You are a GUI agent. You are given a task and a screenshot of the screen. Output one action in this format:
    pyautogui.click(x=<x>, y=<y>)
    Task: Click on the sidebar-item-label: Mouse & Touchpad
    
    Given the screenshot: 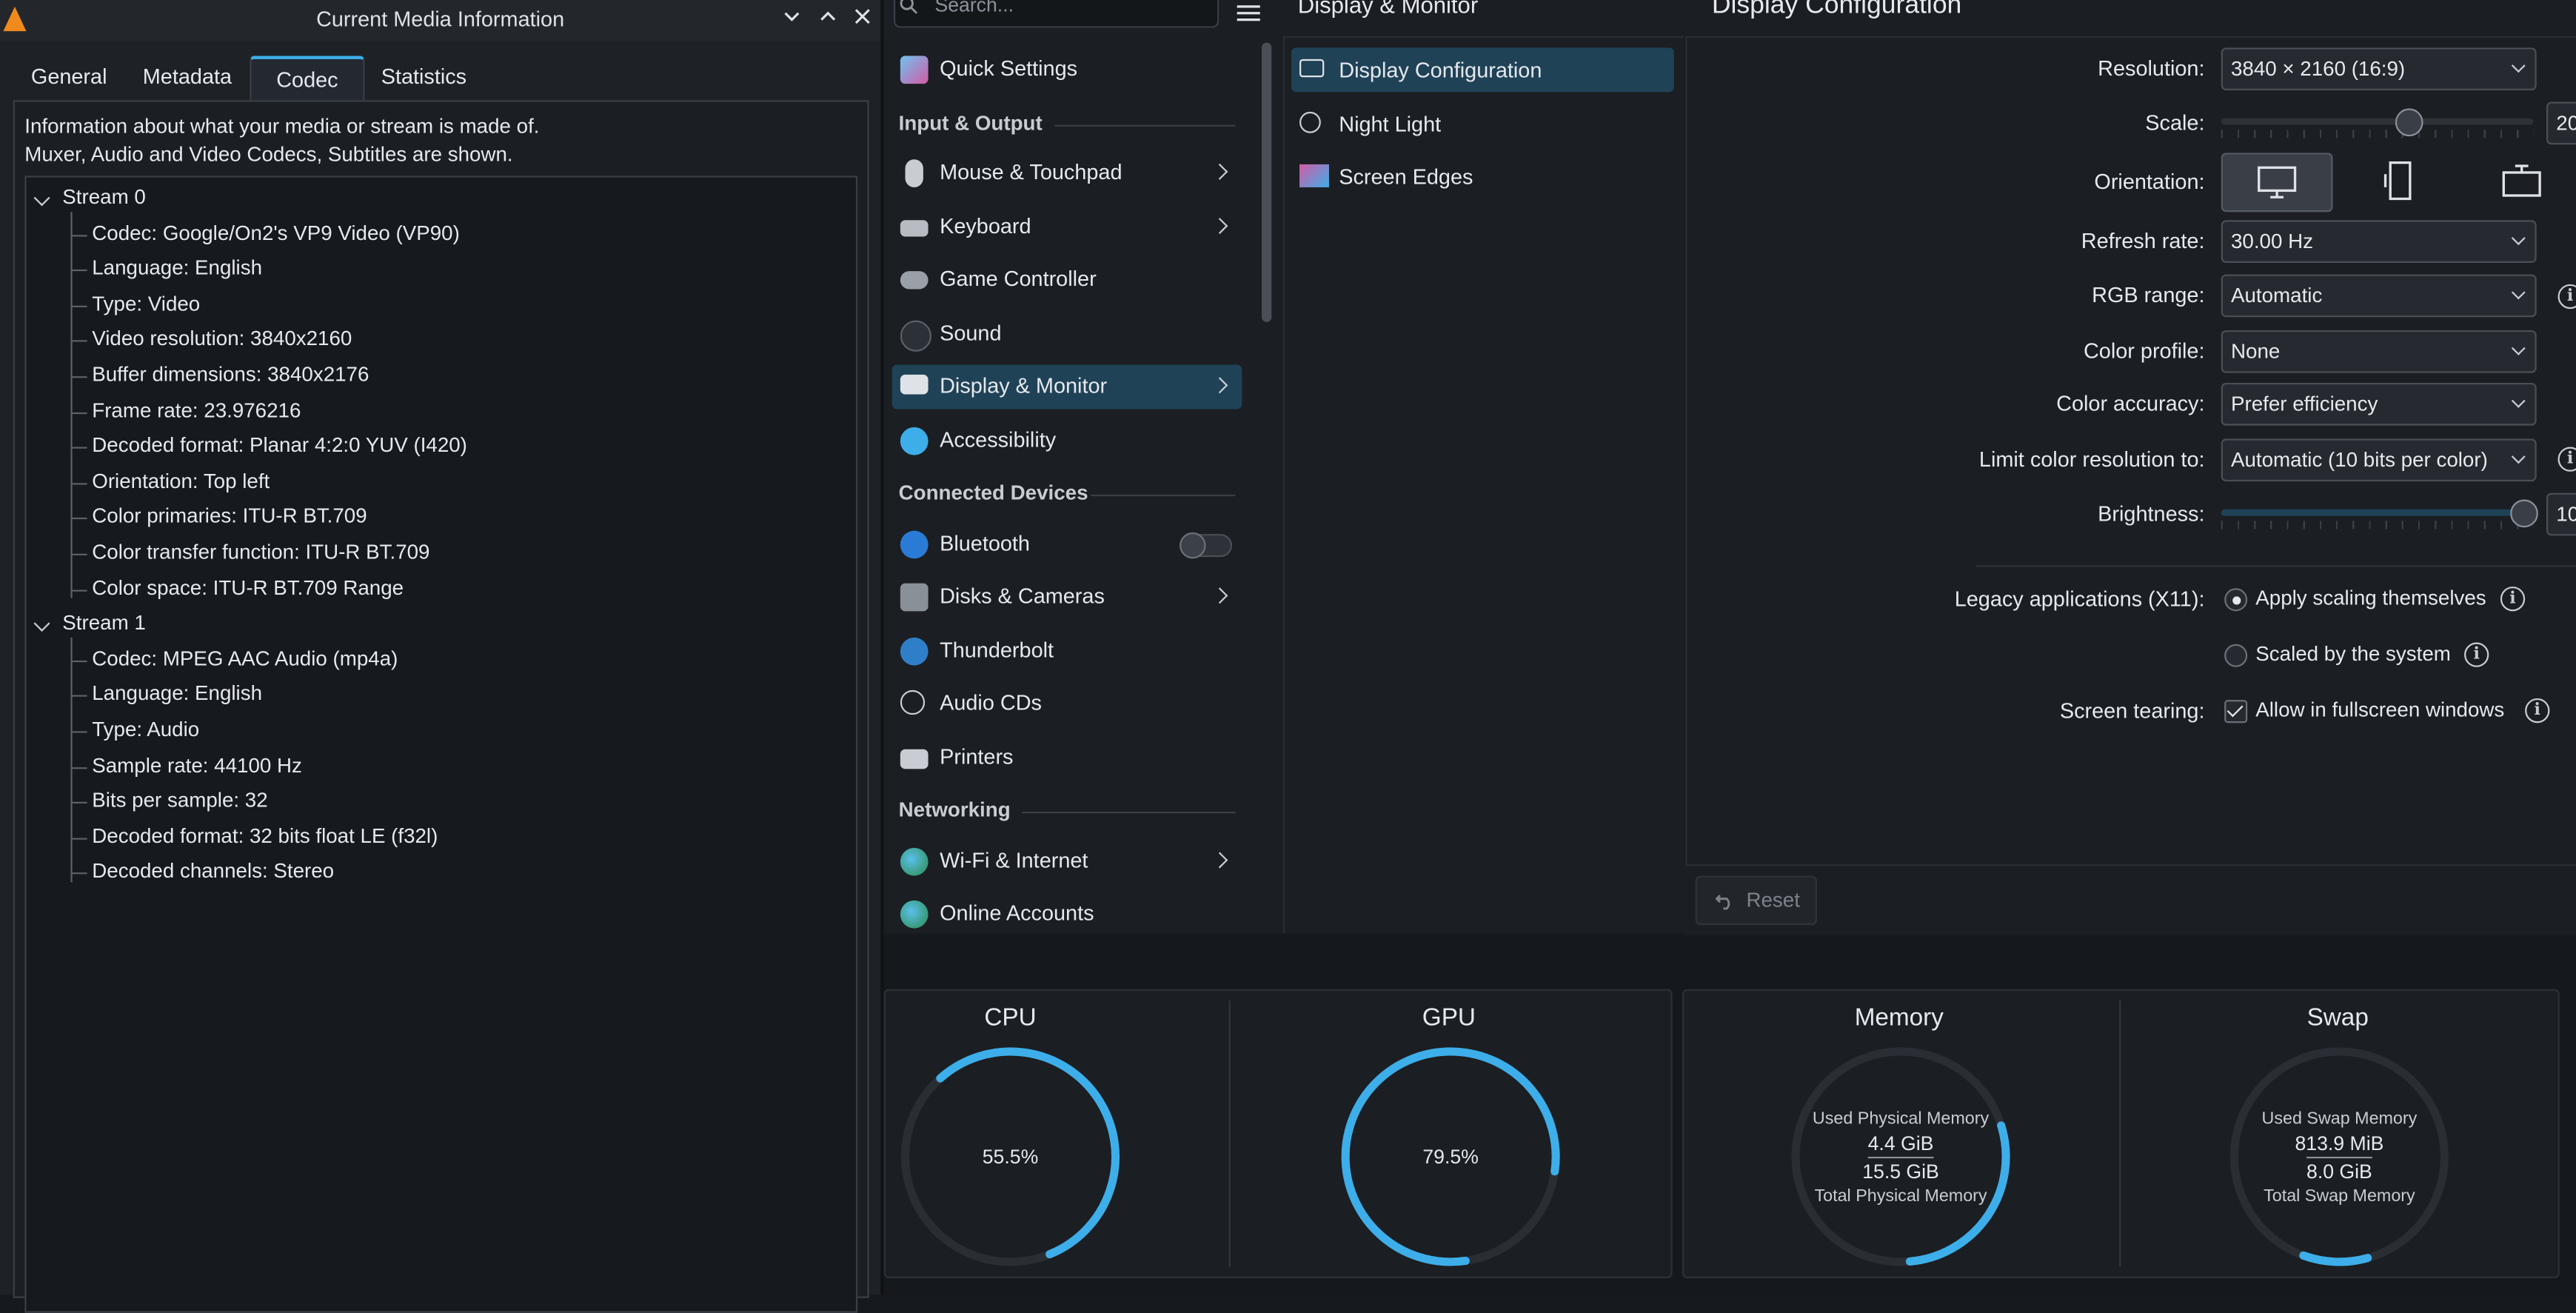 What is the action you would take?
    pyautogui.click(x=1031, y=171)
    